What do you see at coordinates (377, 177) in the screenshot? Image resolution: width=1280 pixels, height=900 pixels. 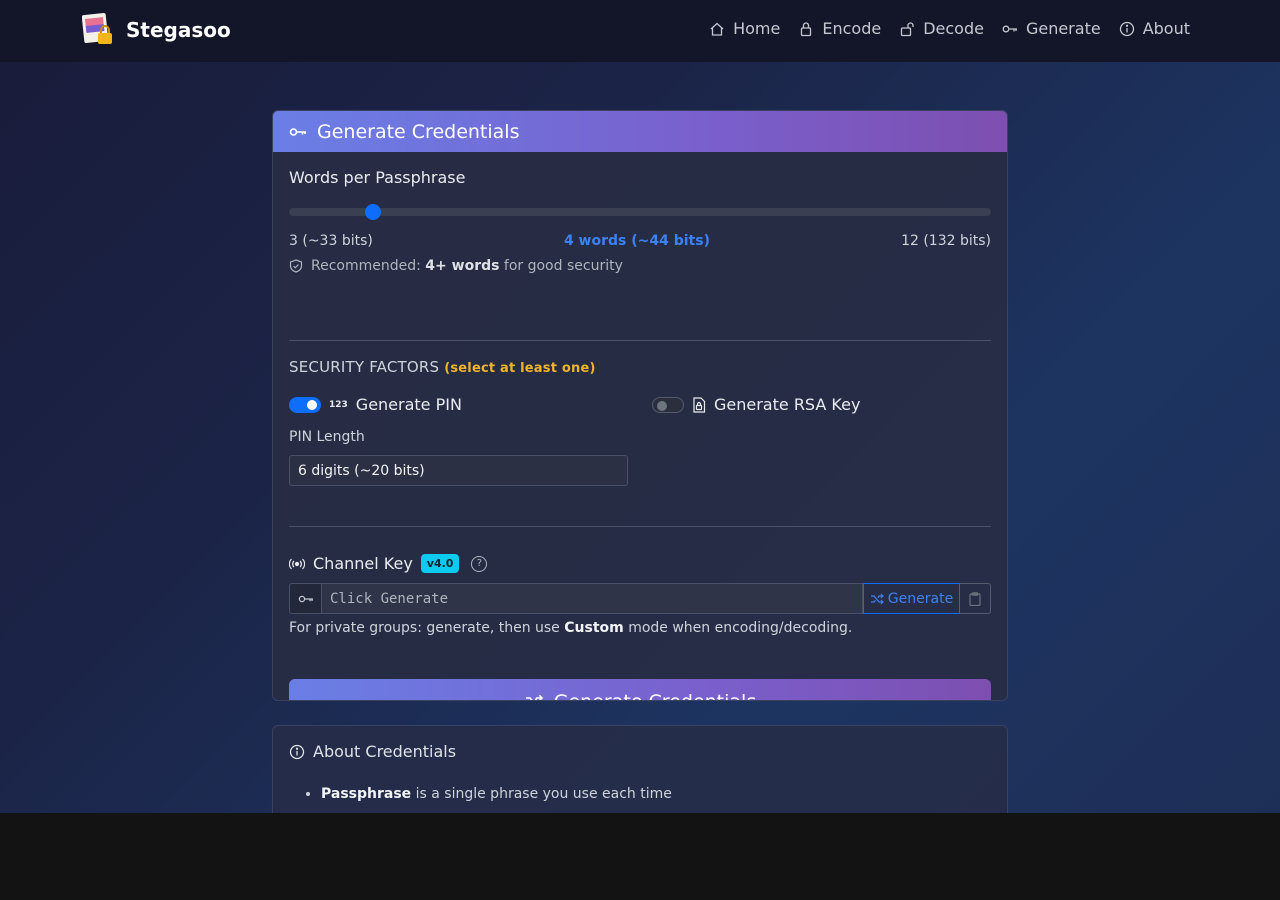 I see `words-label: Words per Passphrase` at bounding box center [377, 177].